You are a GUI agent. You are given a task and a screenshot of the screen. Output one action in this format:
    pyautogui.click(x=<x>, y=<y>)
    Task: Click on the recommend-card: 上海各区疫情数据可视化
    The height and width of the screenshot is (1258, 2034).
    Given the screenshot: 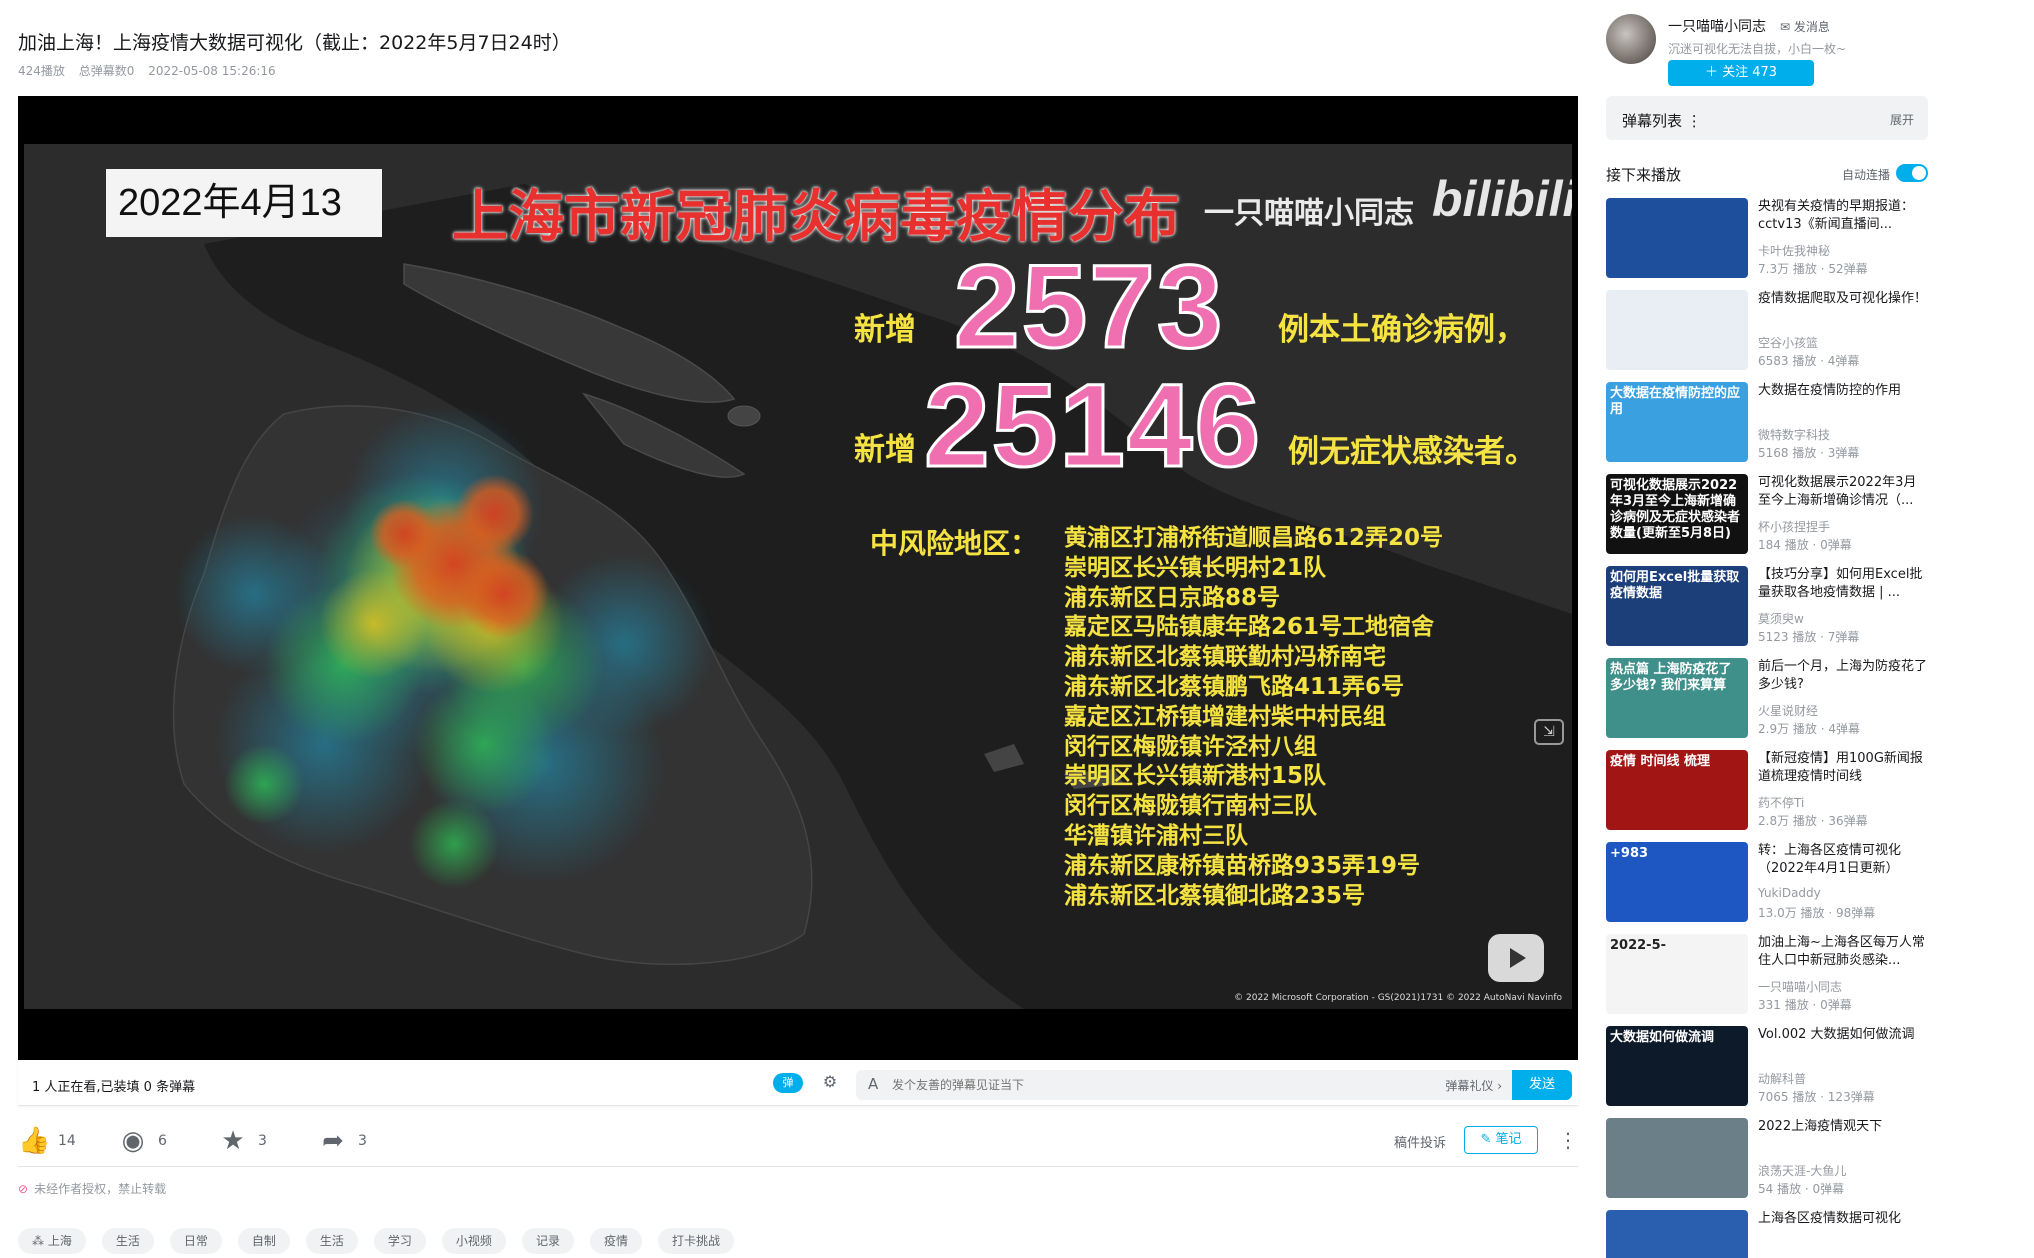 What is the action you would take?
    pyautogui.click(x=1767, y=1234)
    